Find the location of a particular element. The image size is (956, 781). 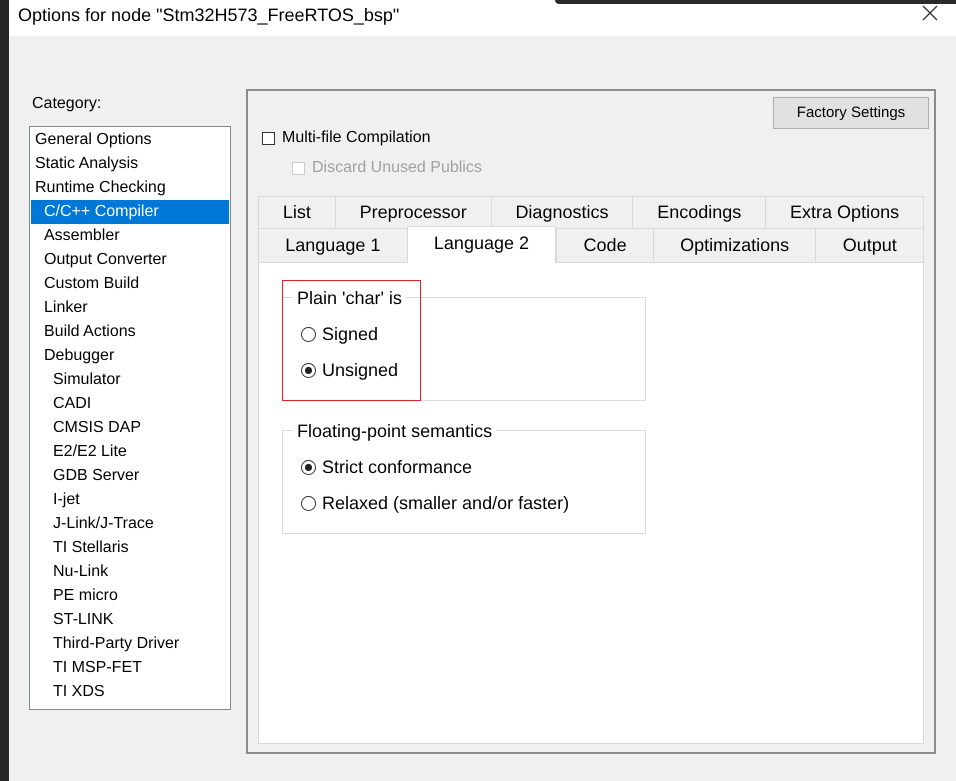

category-item: Debugger is located at coordinates (79, 356).